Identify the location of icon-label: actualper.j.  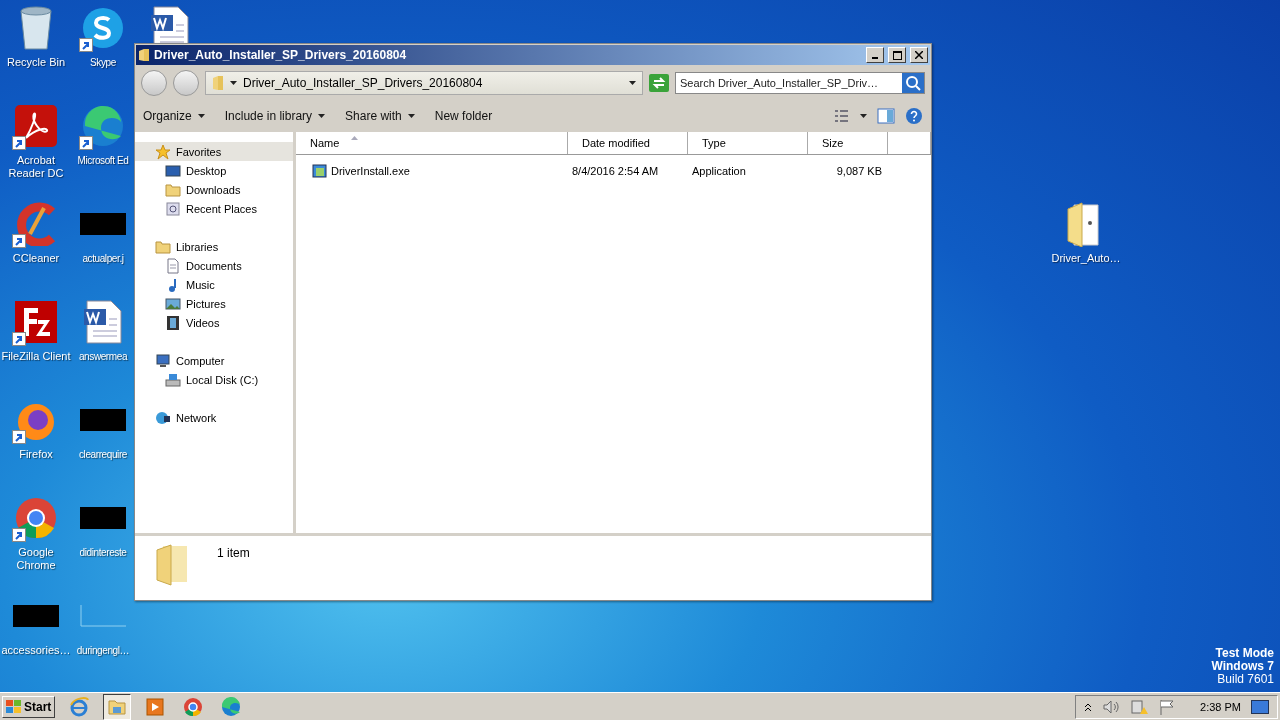
(103, 258).